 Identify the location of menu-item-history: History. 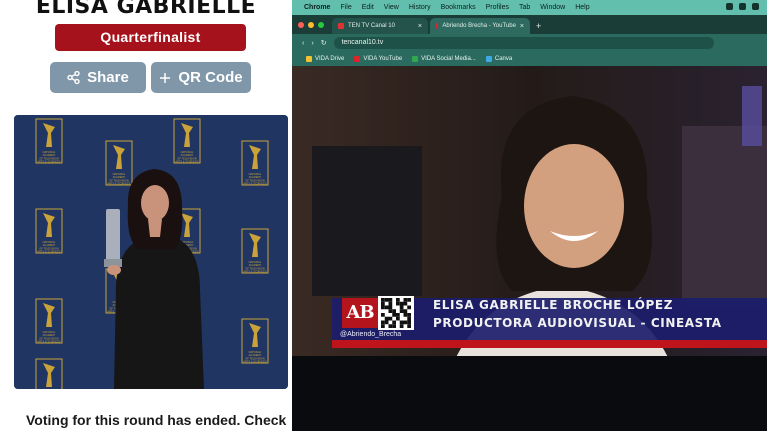
(420, 7).